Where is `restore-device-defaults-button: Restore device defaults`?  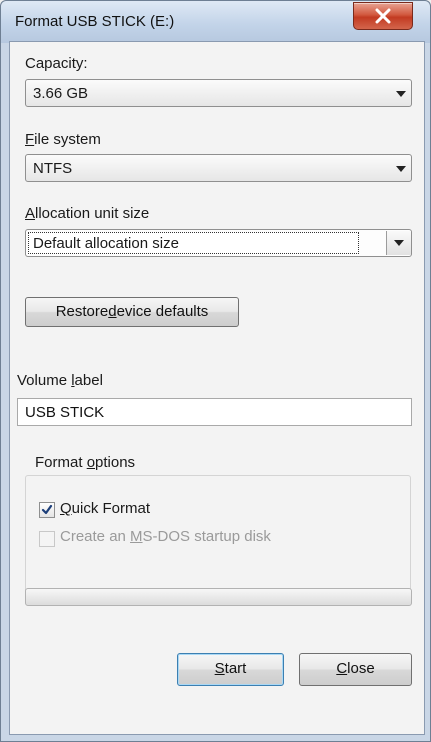 restore-device-defaults-button: Restore device defaults is located at coordinates (132, 312).